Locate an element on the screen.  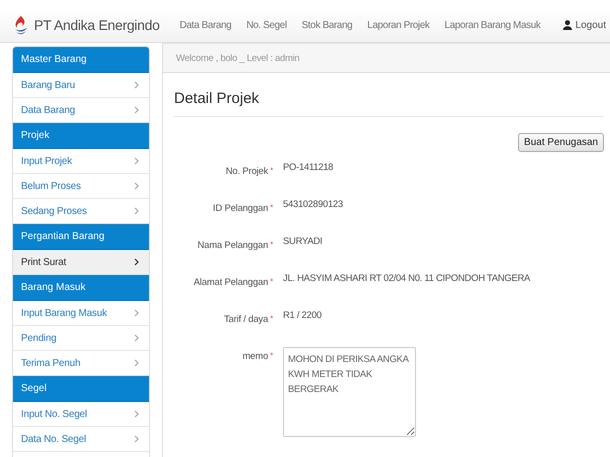
field-value: 543102890123 is located at coordinates (313, 205).